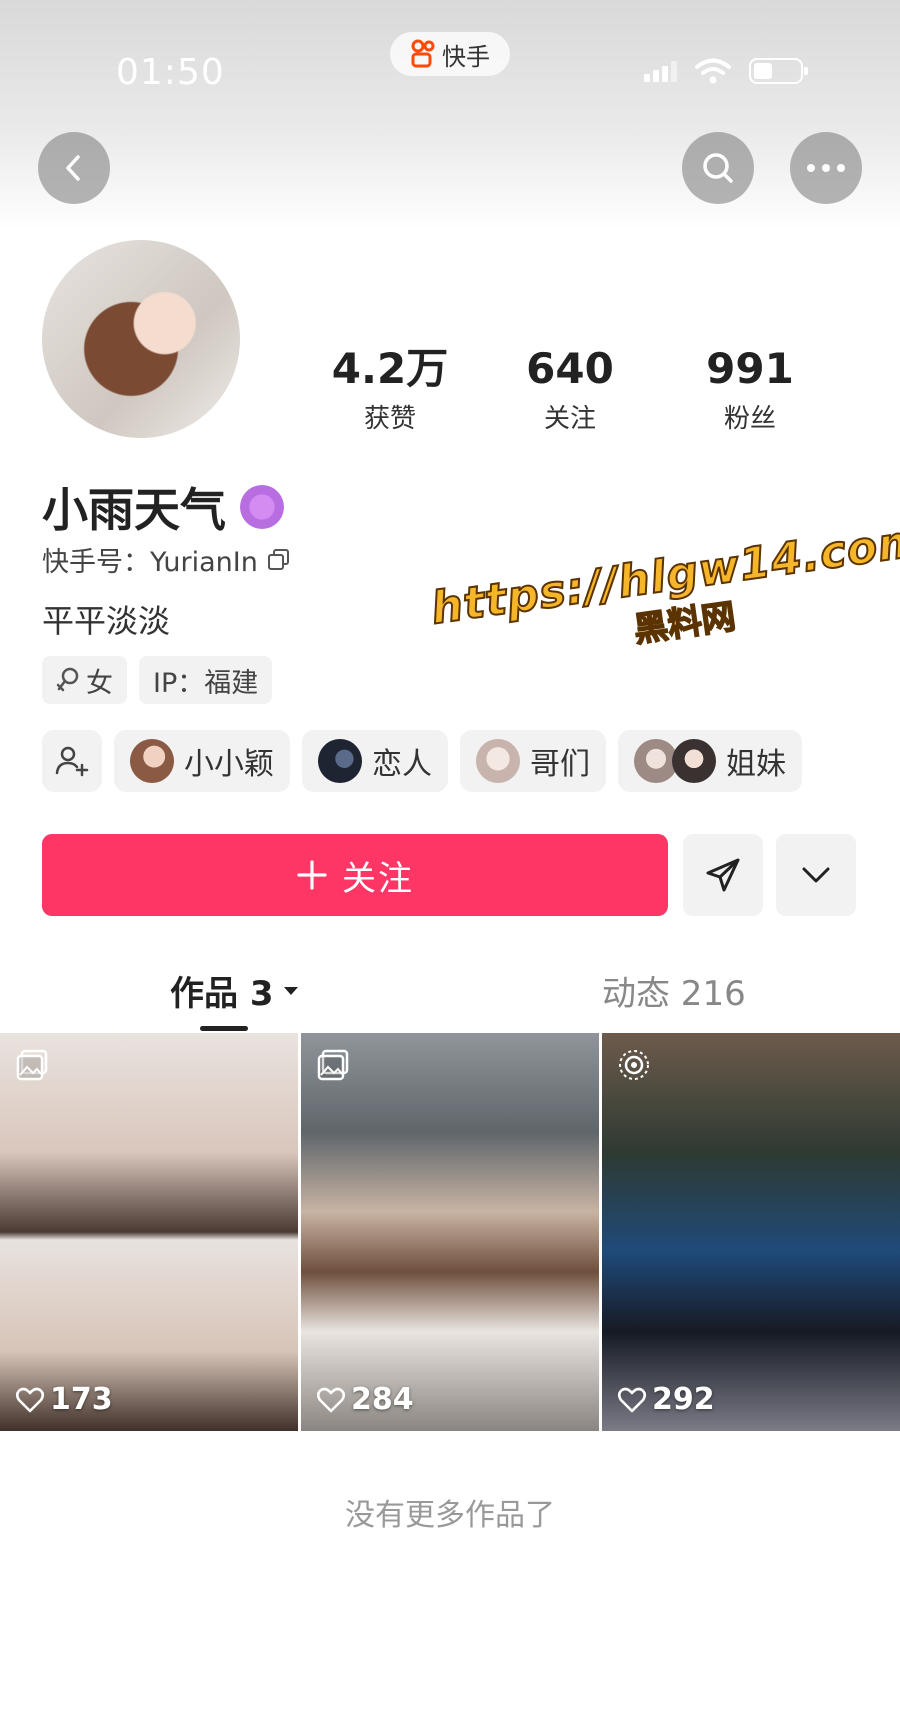  I want to click on work-item: 292, so click(751, 1232).